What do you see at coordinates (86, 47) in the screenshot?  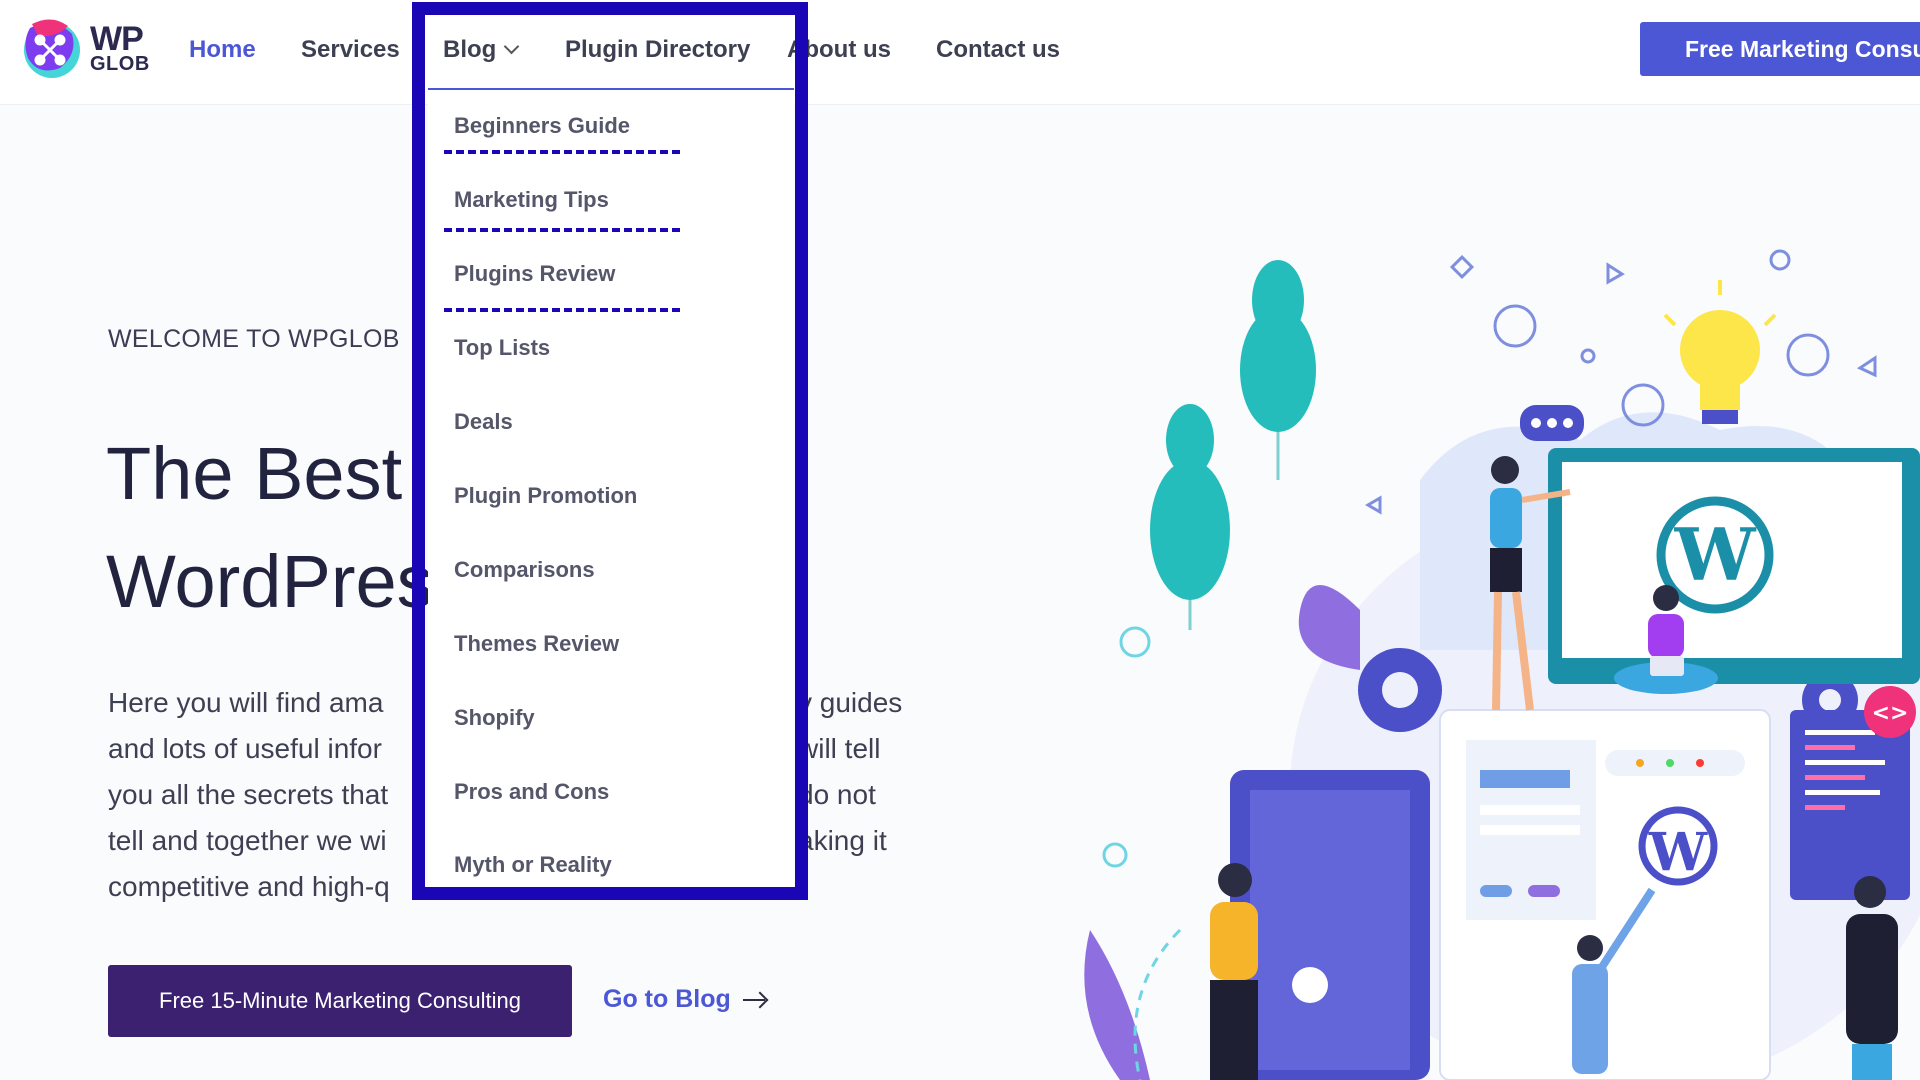 I see `site-logo: WP GLOB` at bounding box center [86, 47].